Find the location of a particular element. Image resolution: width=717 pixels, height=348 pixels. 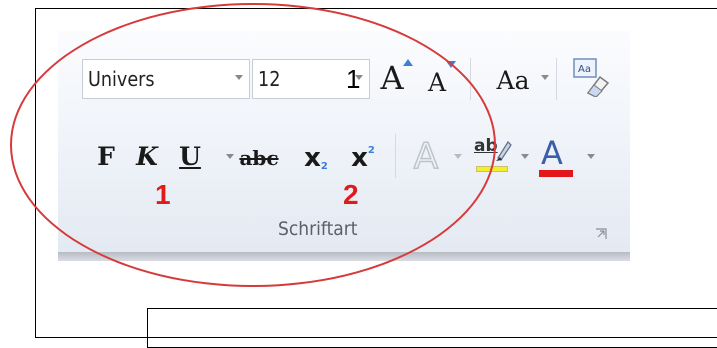

highlighter-pen-icon is located at coordinates (504, 151).